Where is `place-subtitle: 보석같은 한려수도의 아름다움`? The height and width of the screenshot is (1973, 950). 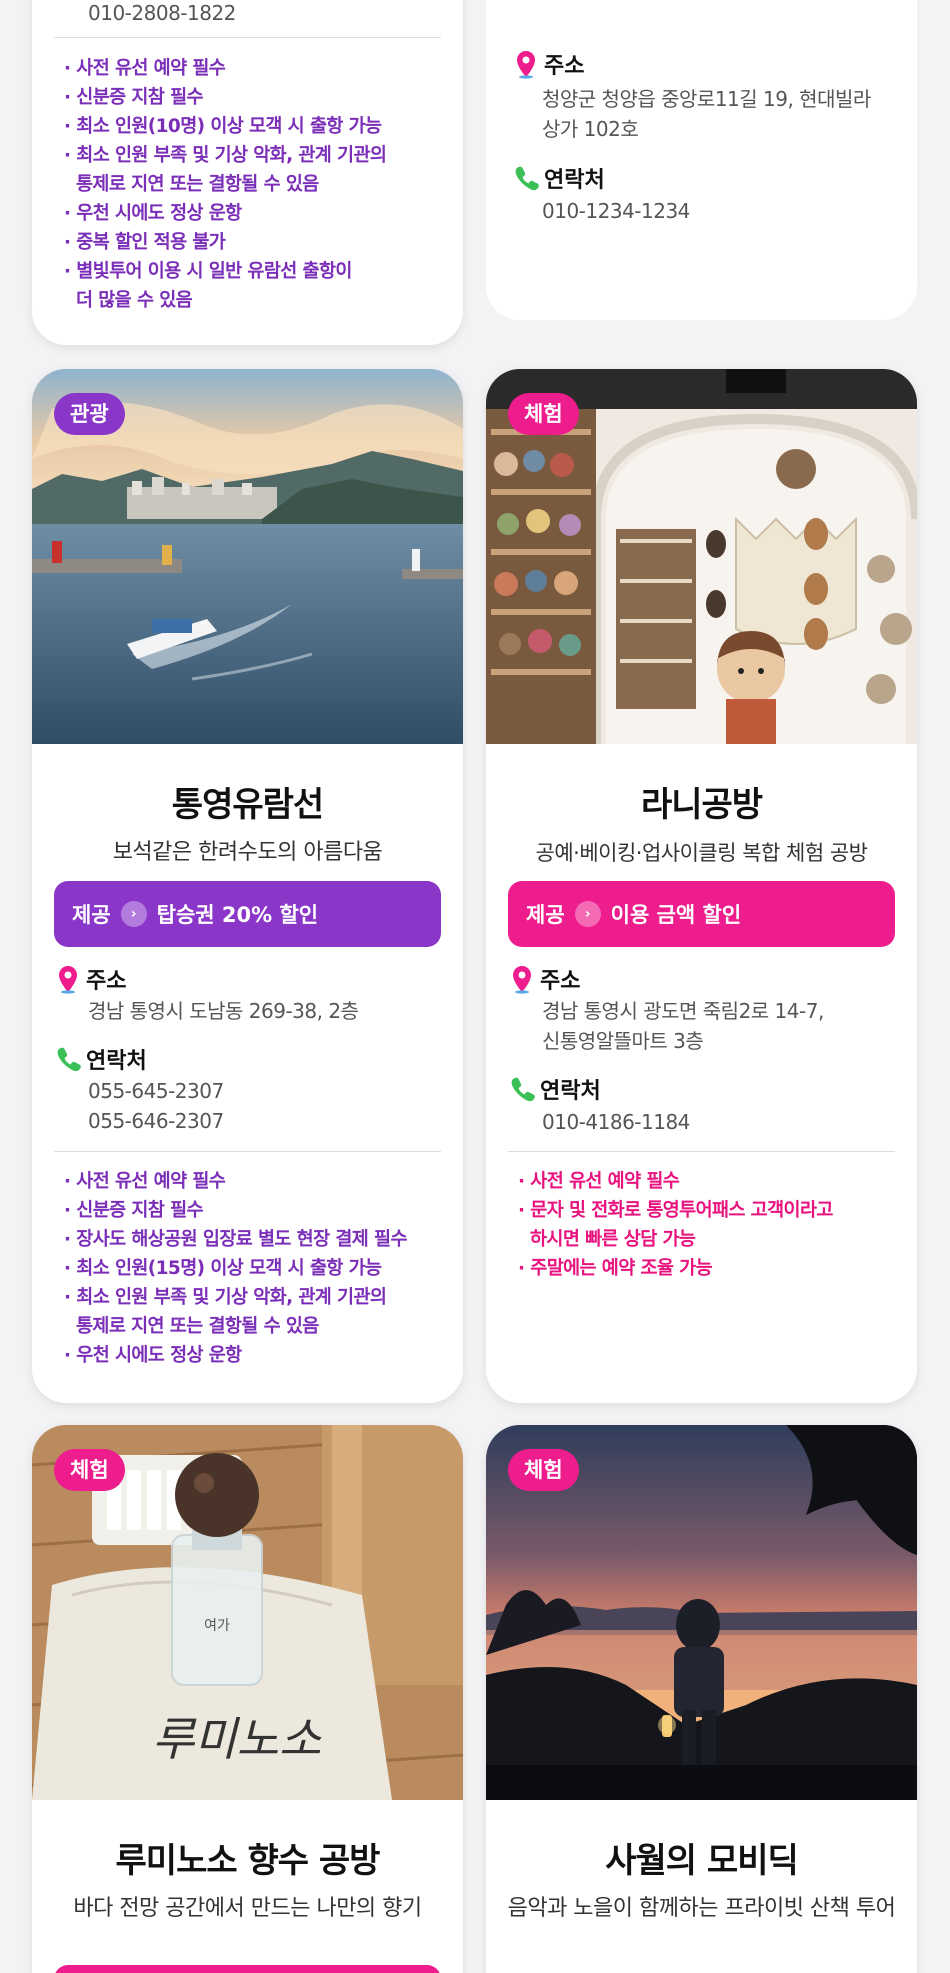
place-subtitle: 보석같은 한려수도의 아름다움 is located at coordinates (247, 852).